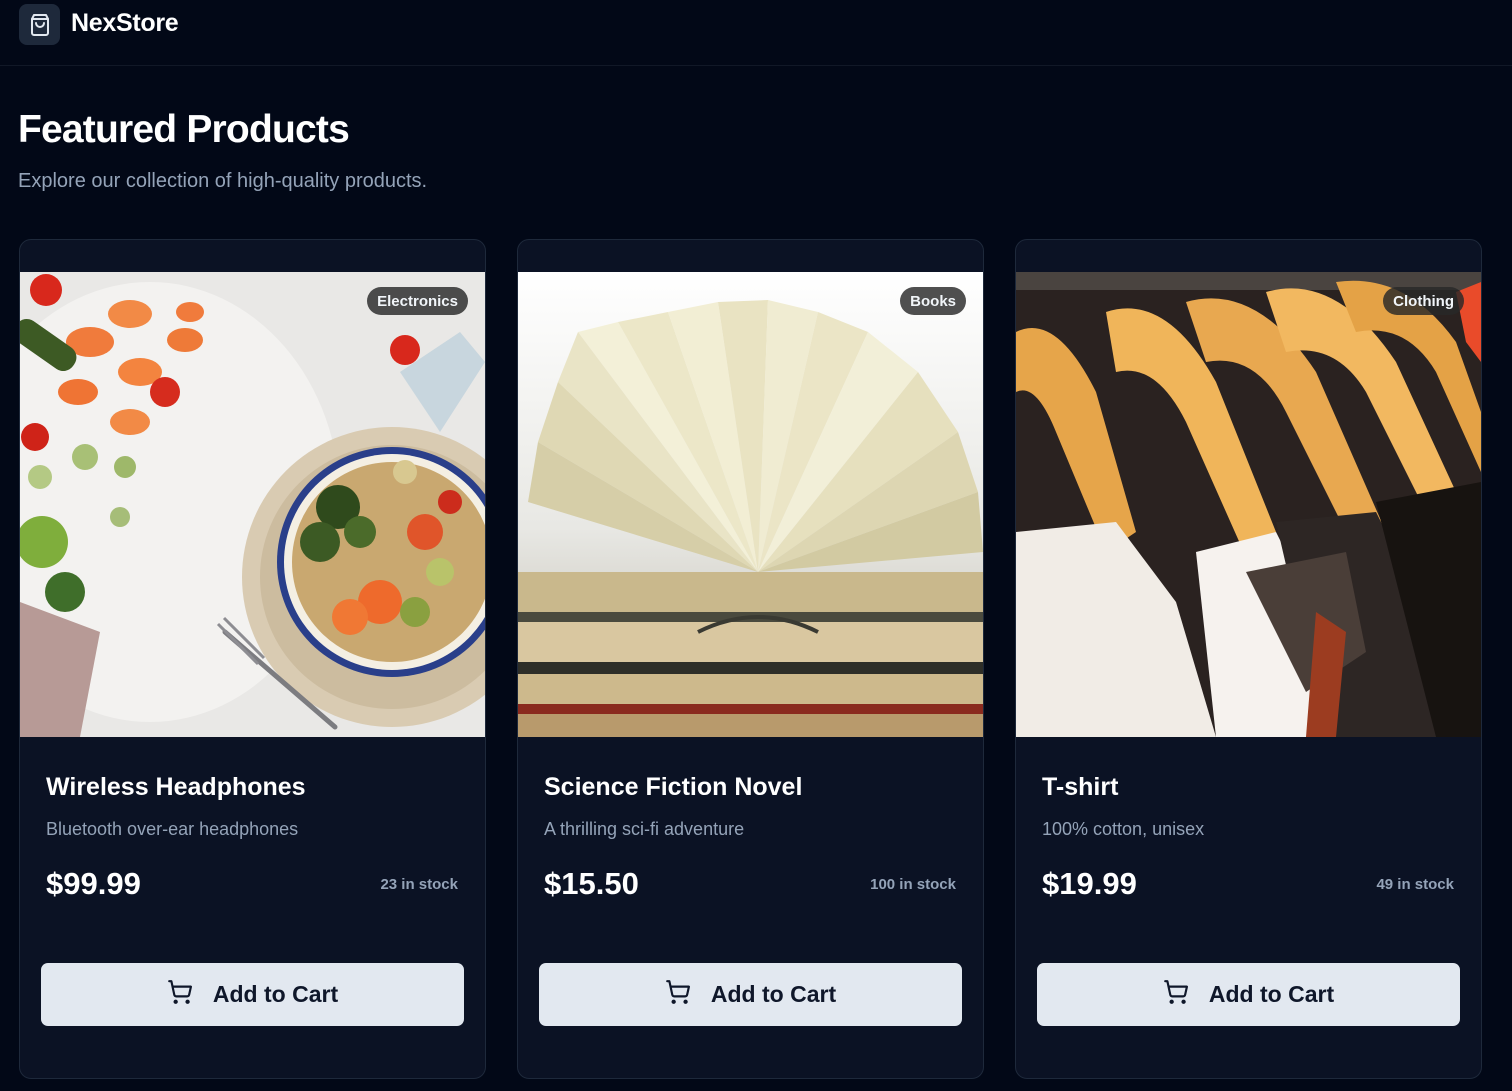 The image size is (1512, 1091). I want to click on product-description: Bluetooth over-ear headphones, so click(172, 829).